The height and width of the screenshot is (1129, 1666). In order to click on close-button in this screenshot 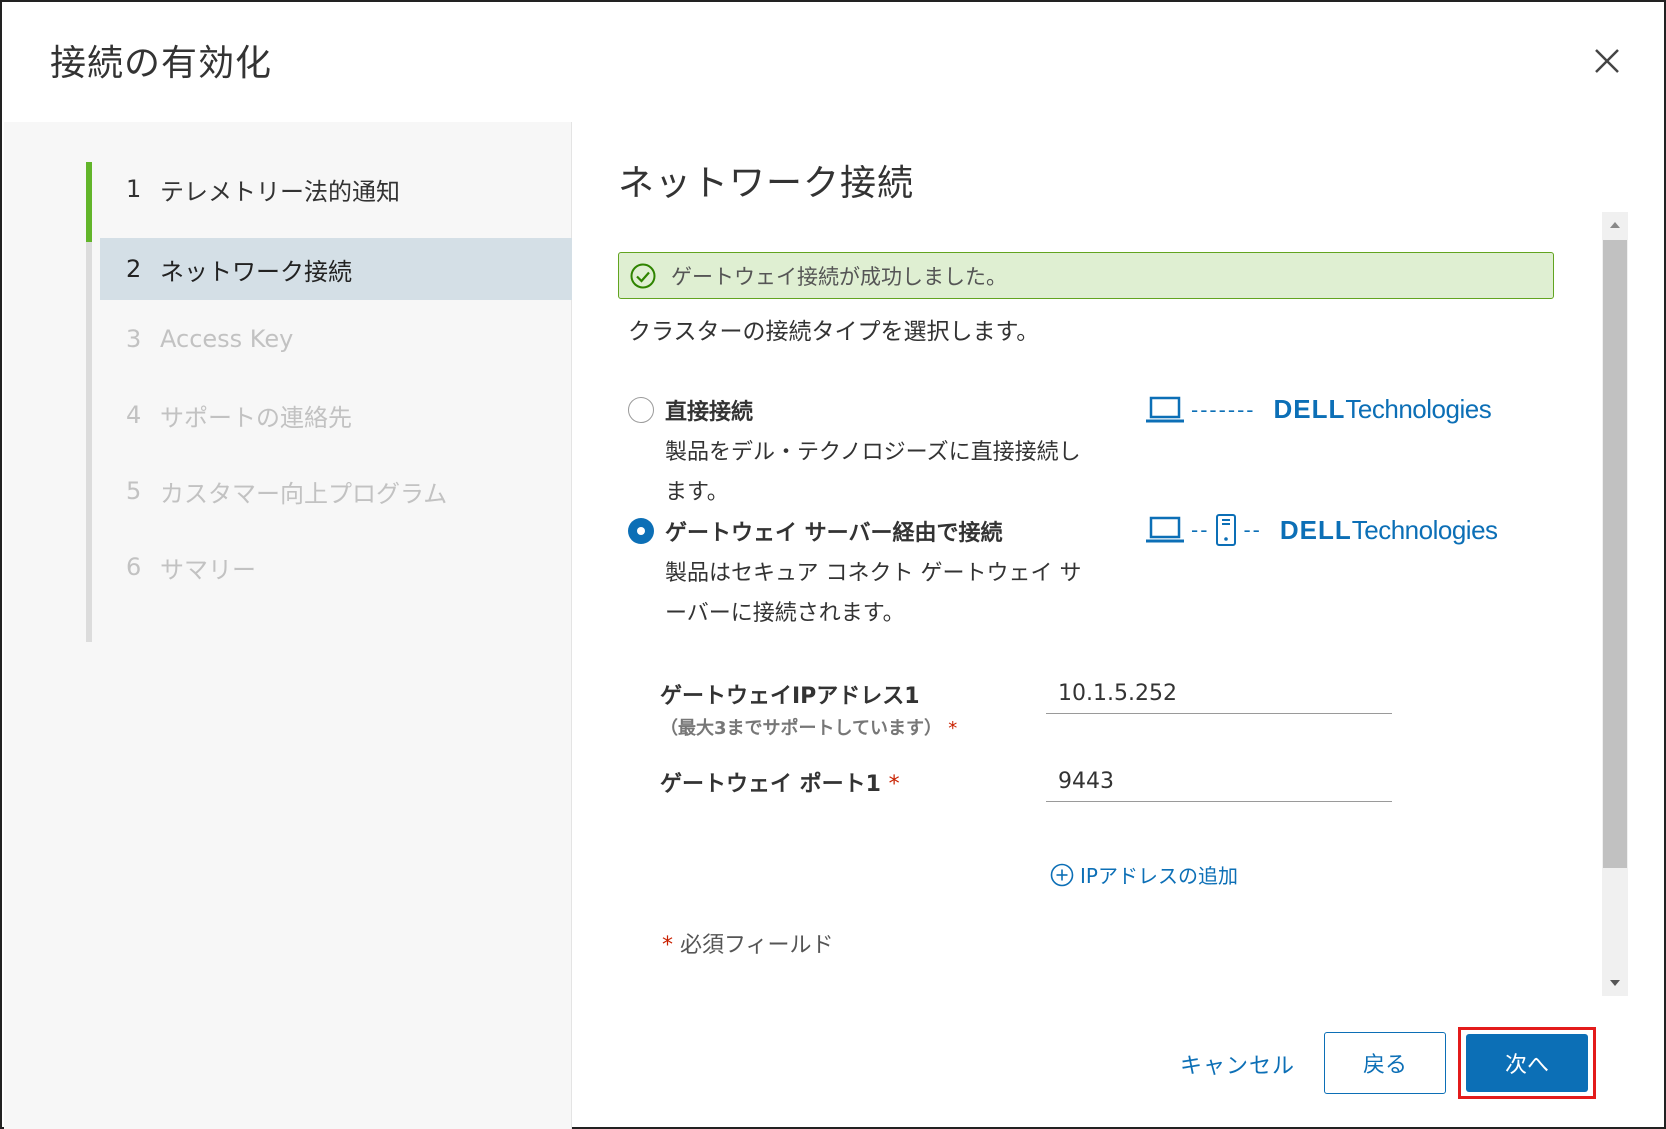, I will do `click(1607, 61)`.